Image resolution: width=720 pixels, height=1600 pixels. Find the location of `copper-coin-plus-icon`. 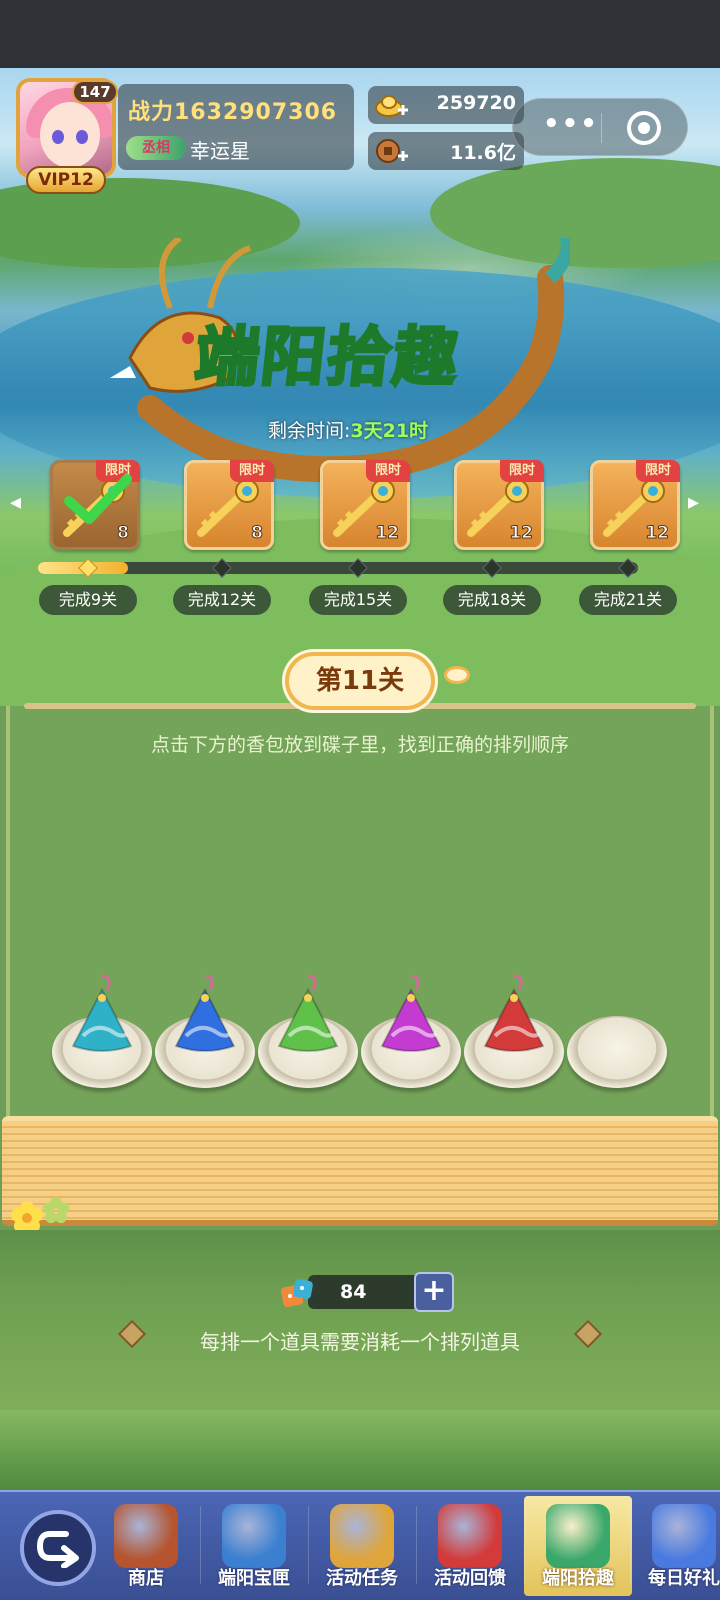

copper-coin-plus-icon is located at coordinates (392, 151).